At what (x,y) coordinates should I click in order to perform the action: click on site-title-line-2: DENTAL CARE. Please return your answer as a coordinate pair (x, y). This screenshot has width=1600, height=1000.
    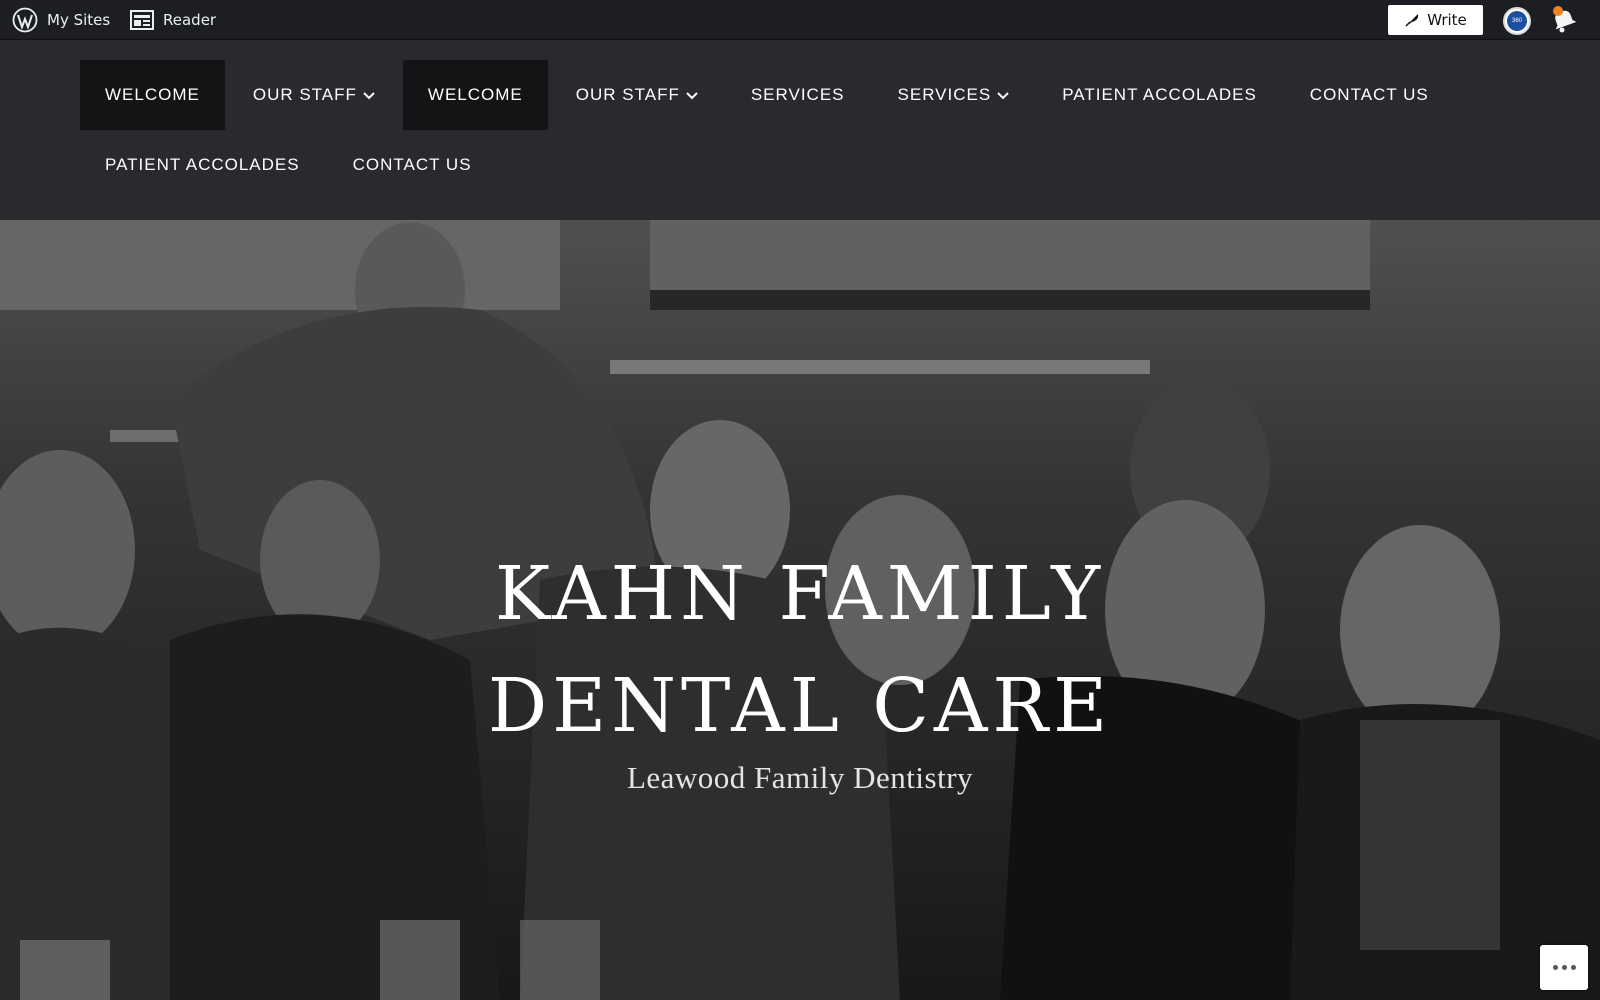
    Looking at the image, I should click on (800, 706).